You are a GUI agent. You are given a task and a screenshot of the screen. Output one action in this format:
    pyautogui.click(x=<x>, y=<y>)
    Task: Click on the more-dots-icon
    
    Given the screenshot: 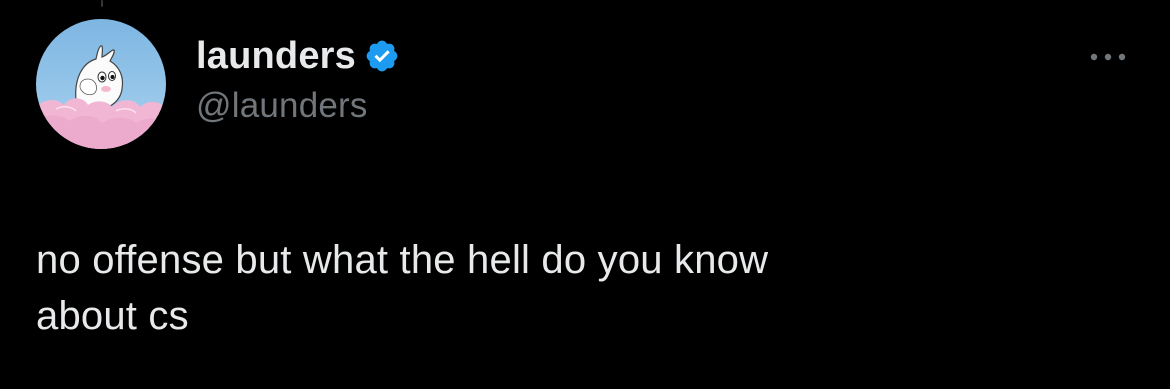 What is the action you would take?
    pyautogui.click(x=1108, y=57)
    